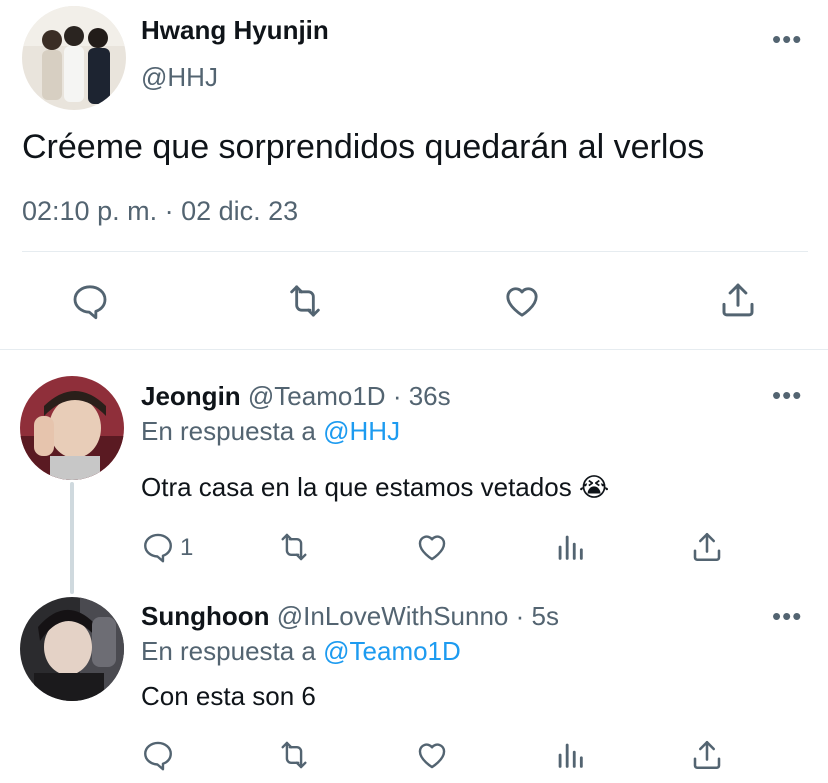 This screenshot has width=828, height=783. I want to click on reply-context: En respuesta a @HHJ, so click(270, 431).